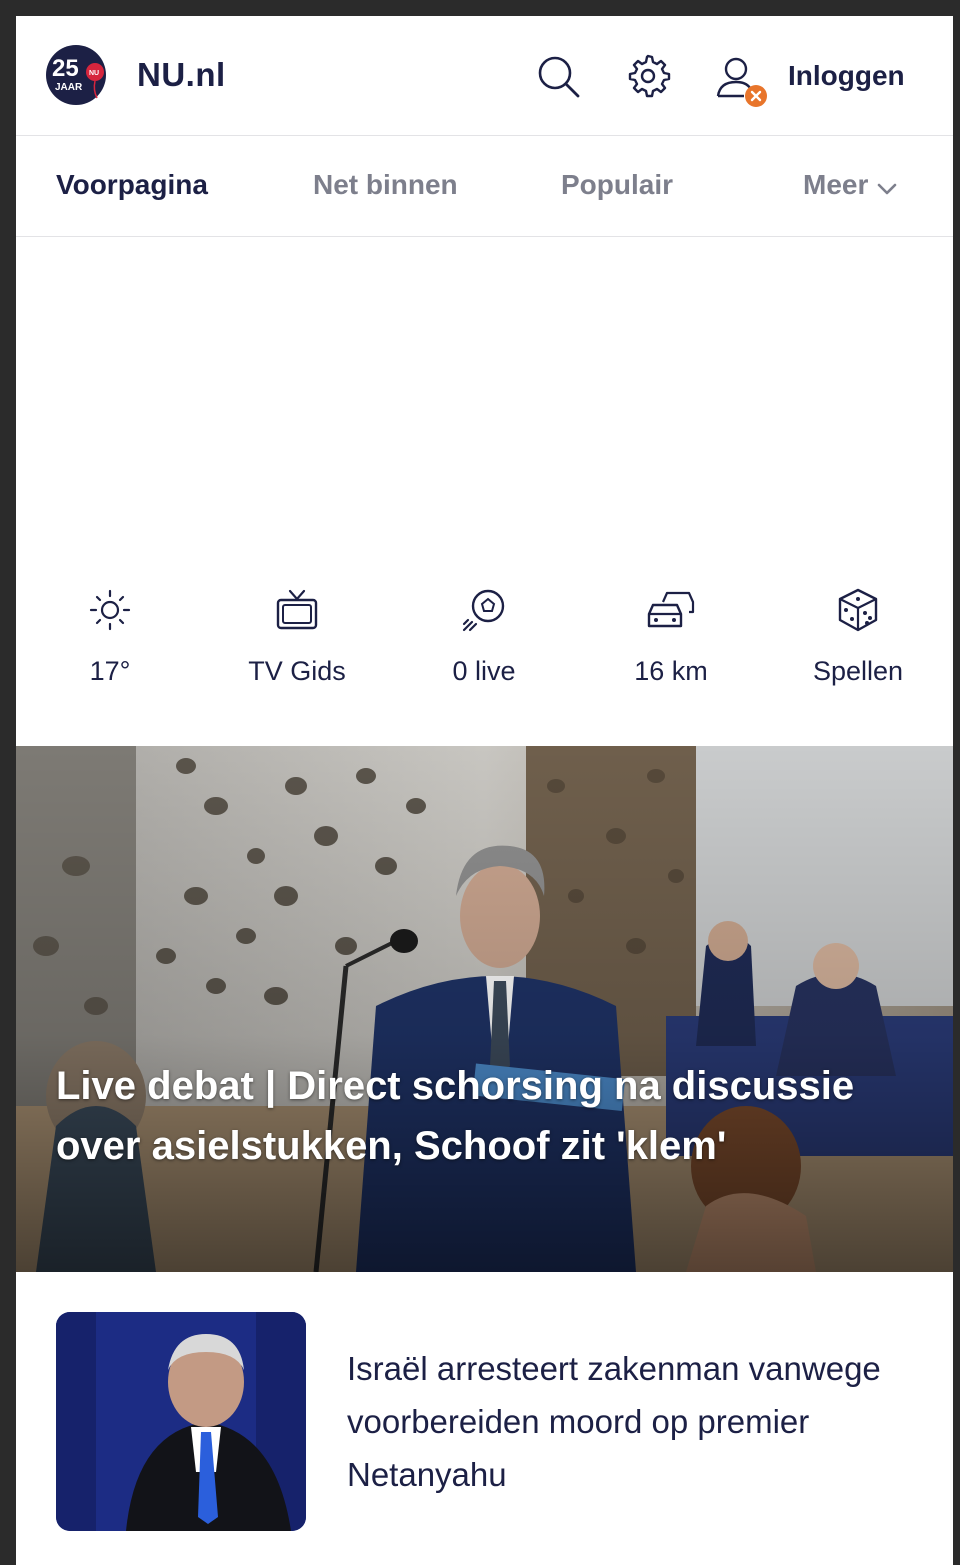 This screenshot has height=1565, width=960. What do you see at coordinates (181, 75) in the screenshot?
I see `site-name: NU.nl` at bounding box center [181, 75].